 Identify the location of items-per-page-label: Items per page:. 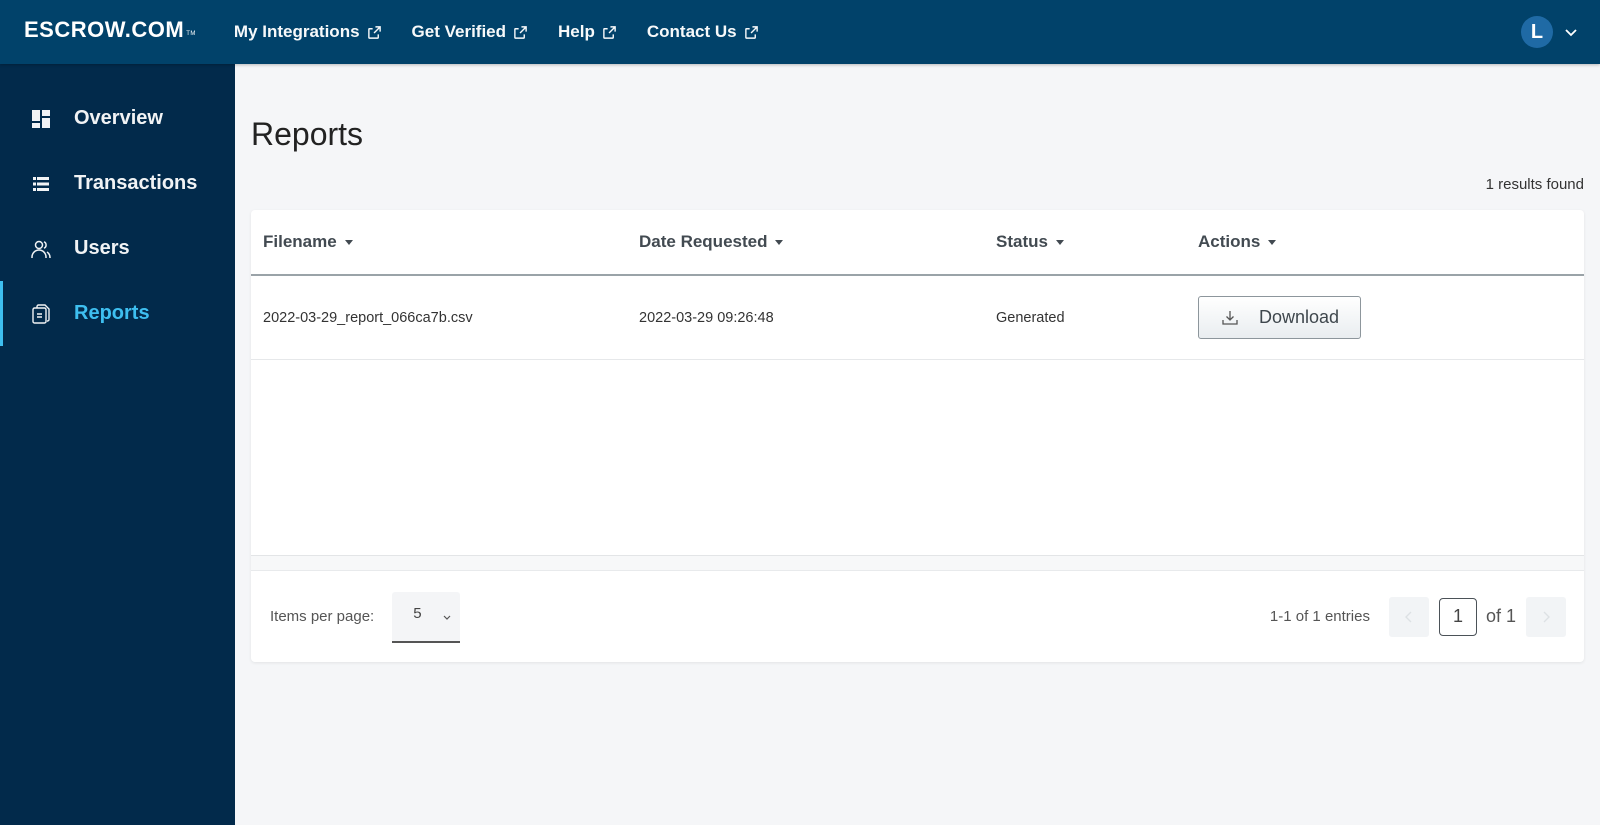
(322, 616).